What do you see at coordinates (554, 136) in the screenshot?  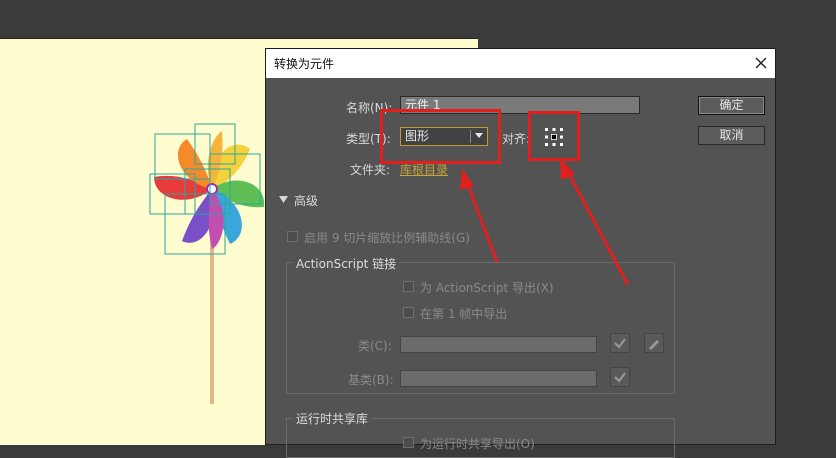 I see `annotation-box-align` at bounding box center [554, 136].